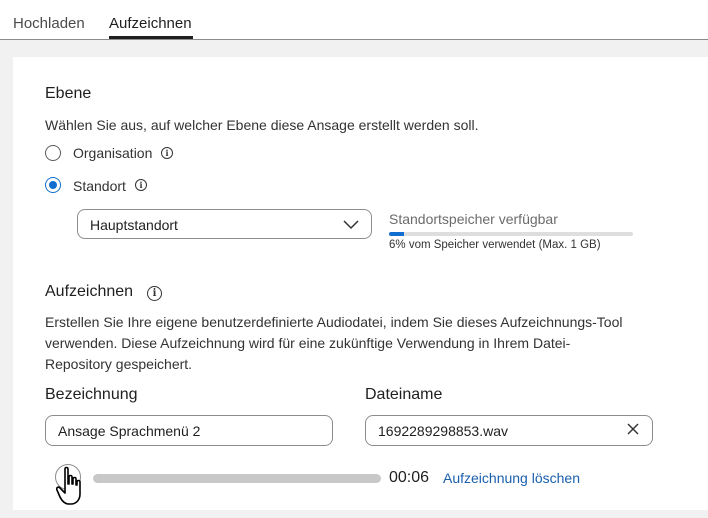  What do you see at coordinates (53, 185) in the screenshot?
I see `radio-location` at bounding box center [53, 185].